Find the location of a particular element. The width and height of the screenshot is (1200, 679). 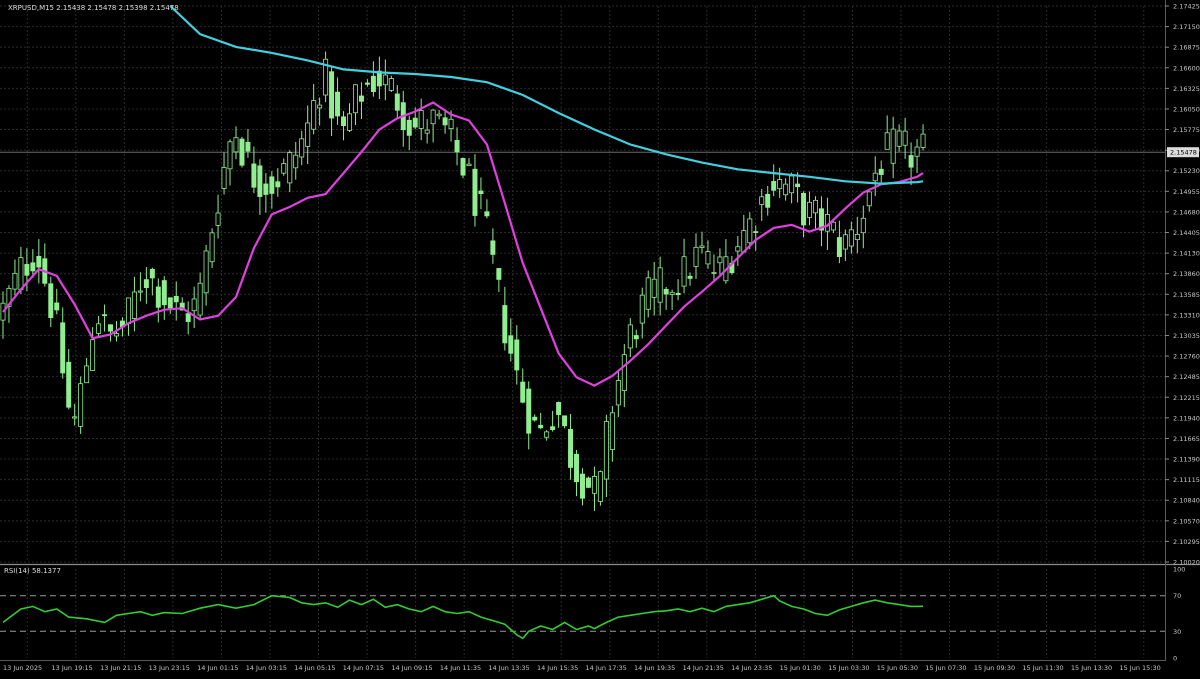

price-tick-label: 2.16875 is located at coordinates (1186, 48).